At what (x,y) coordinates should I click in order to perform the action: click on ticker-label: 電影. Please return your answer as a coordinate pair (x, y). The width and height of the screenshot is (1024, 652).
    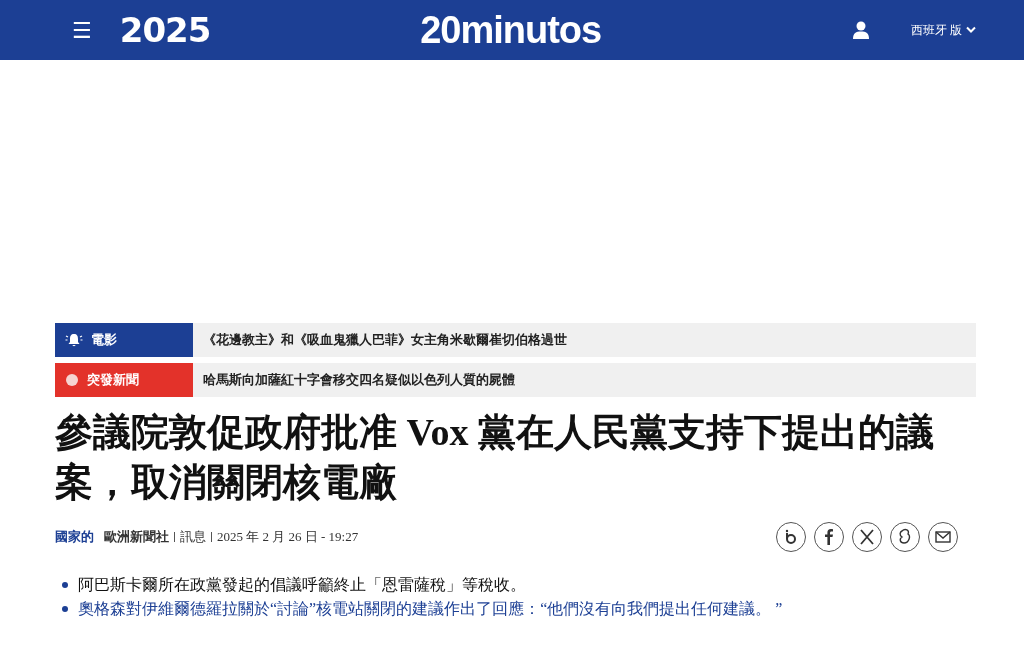
    Looking at the image, I should click on (124, 340).